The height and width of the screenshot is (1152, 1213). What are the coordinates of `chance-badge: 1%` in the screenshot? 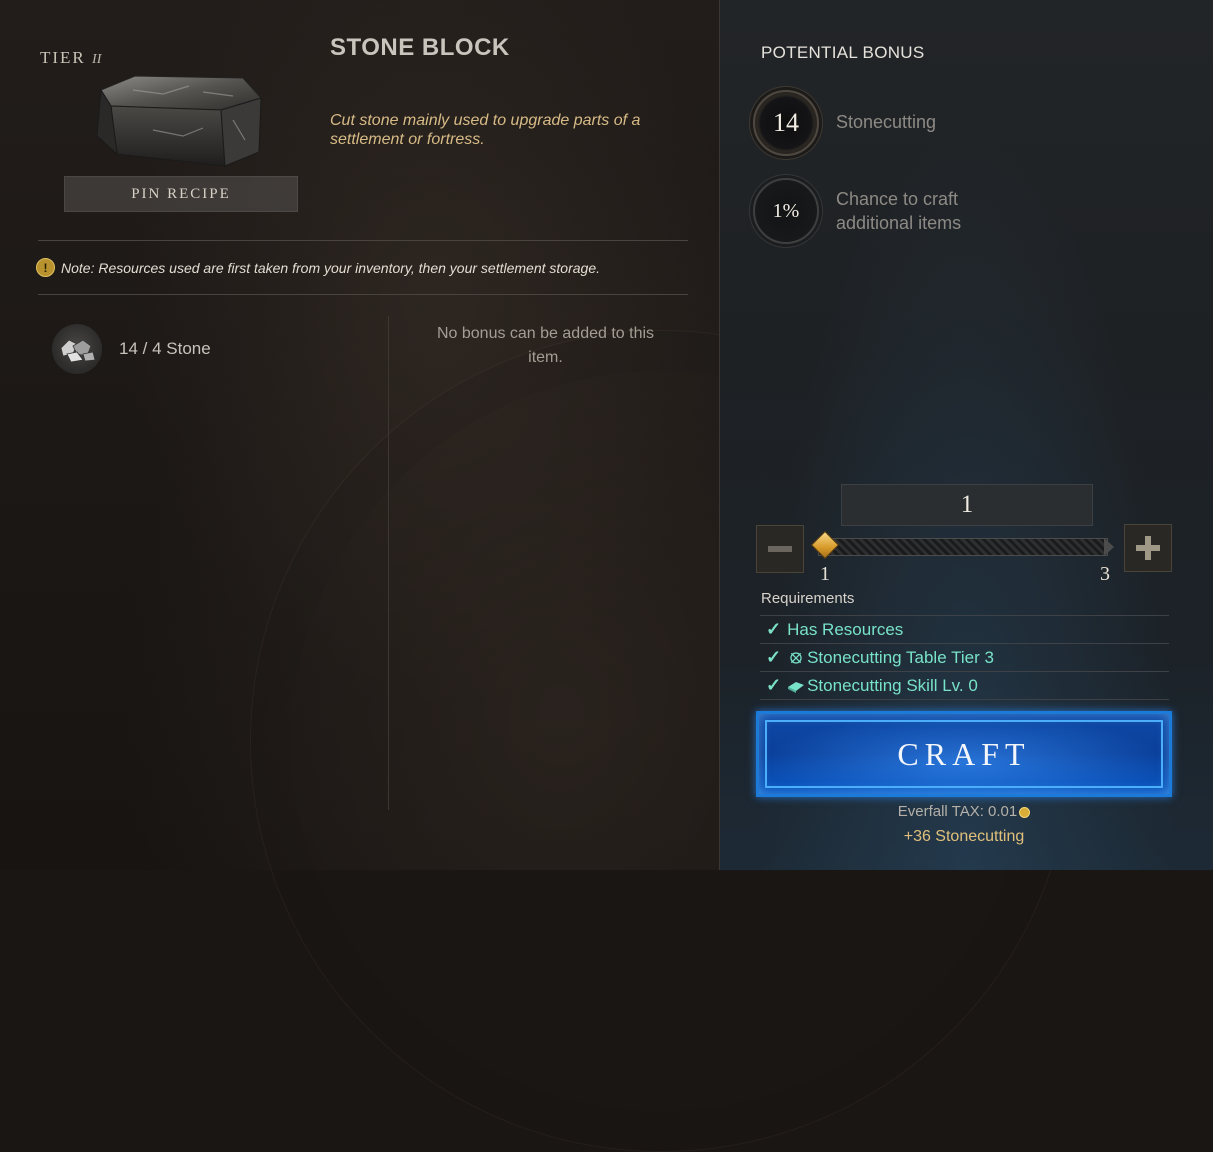 It's located at (786, 211).